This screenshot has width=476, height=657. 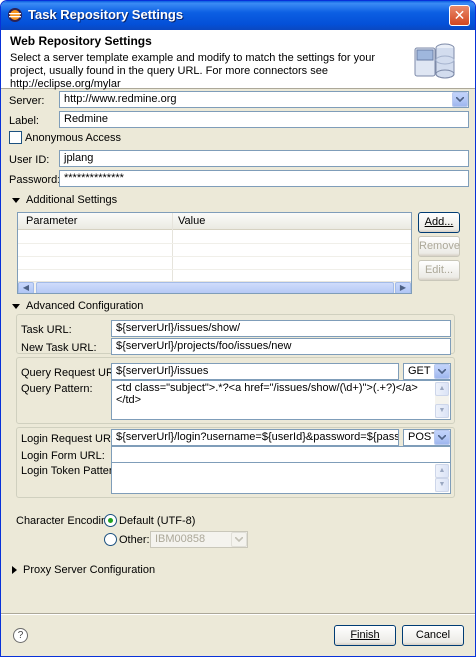 What do you see at coordinates (264, 99) in the screenshot?
I see `server-combo: http://www.redmine.org` at bounding box center [264, 99].